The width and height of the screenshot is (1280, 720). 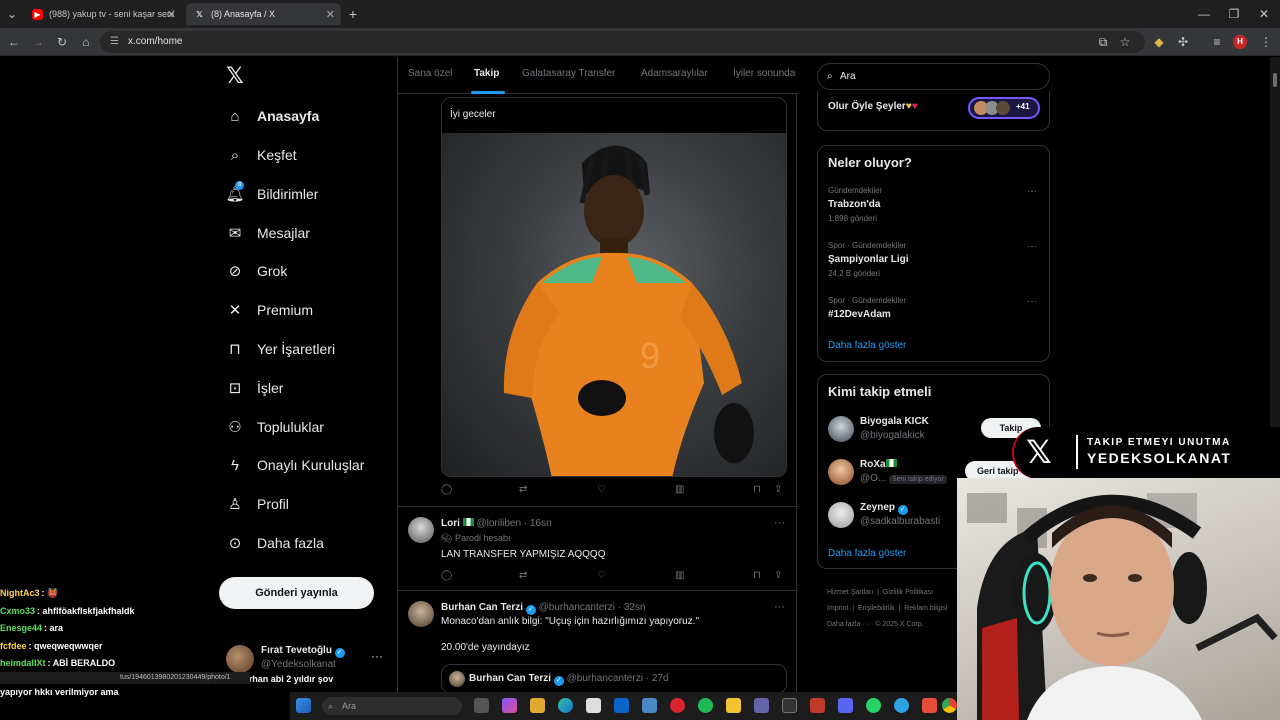 I want to click on bookmark-star-icon: ☆, so click(x=1125, y=42).